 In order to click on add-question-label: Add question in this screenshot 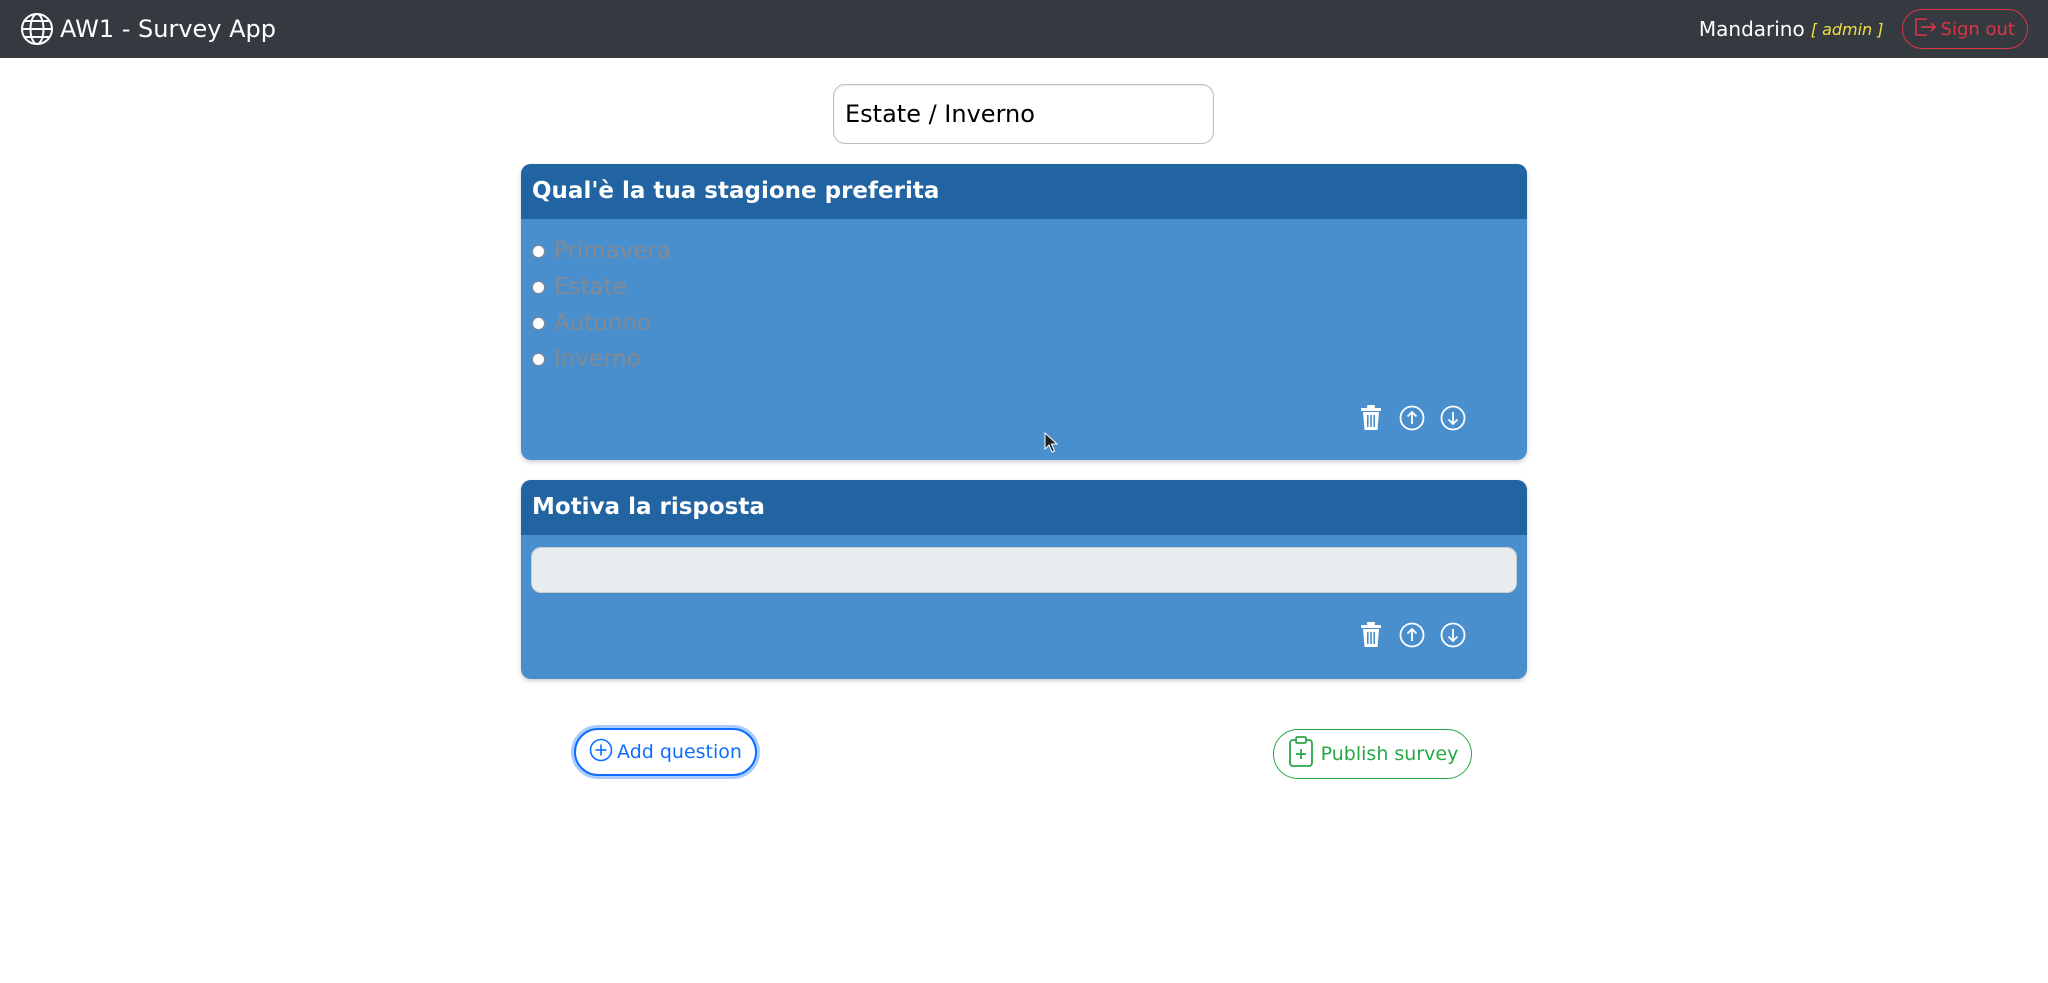, I will do `click(679, 752)`.